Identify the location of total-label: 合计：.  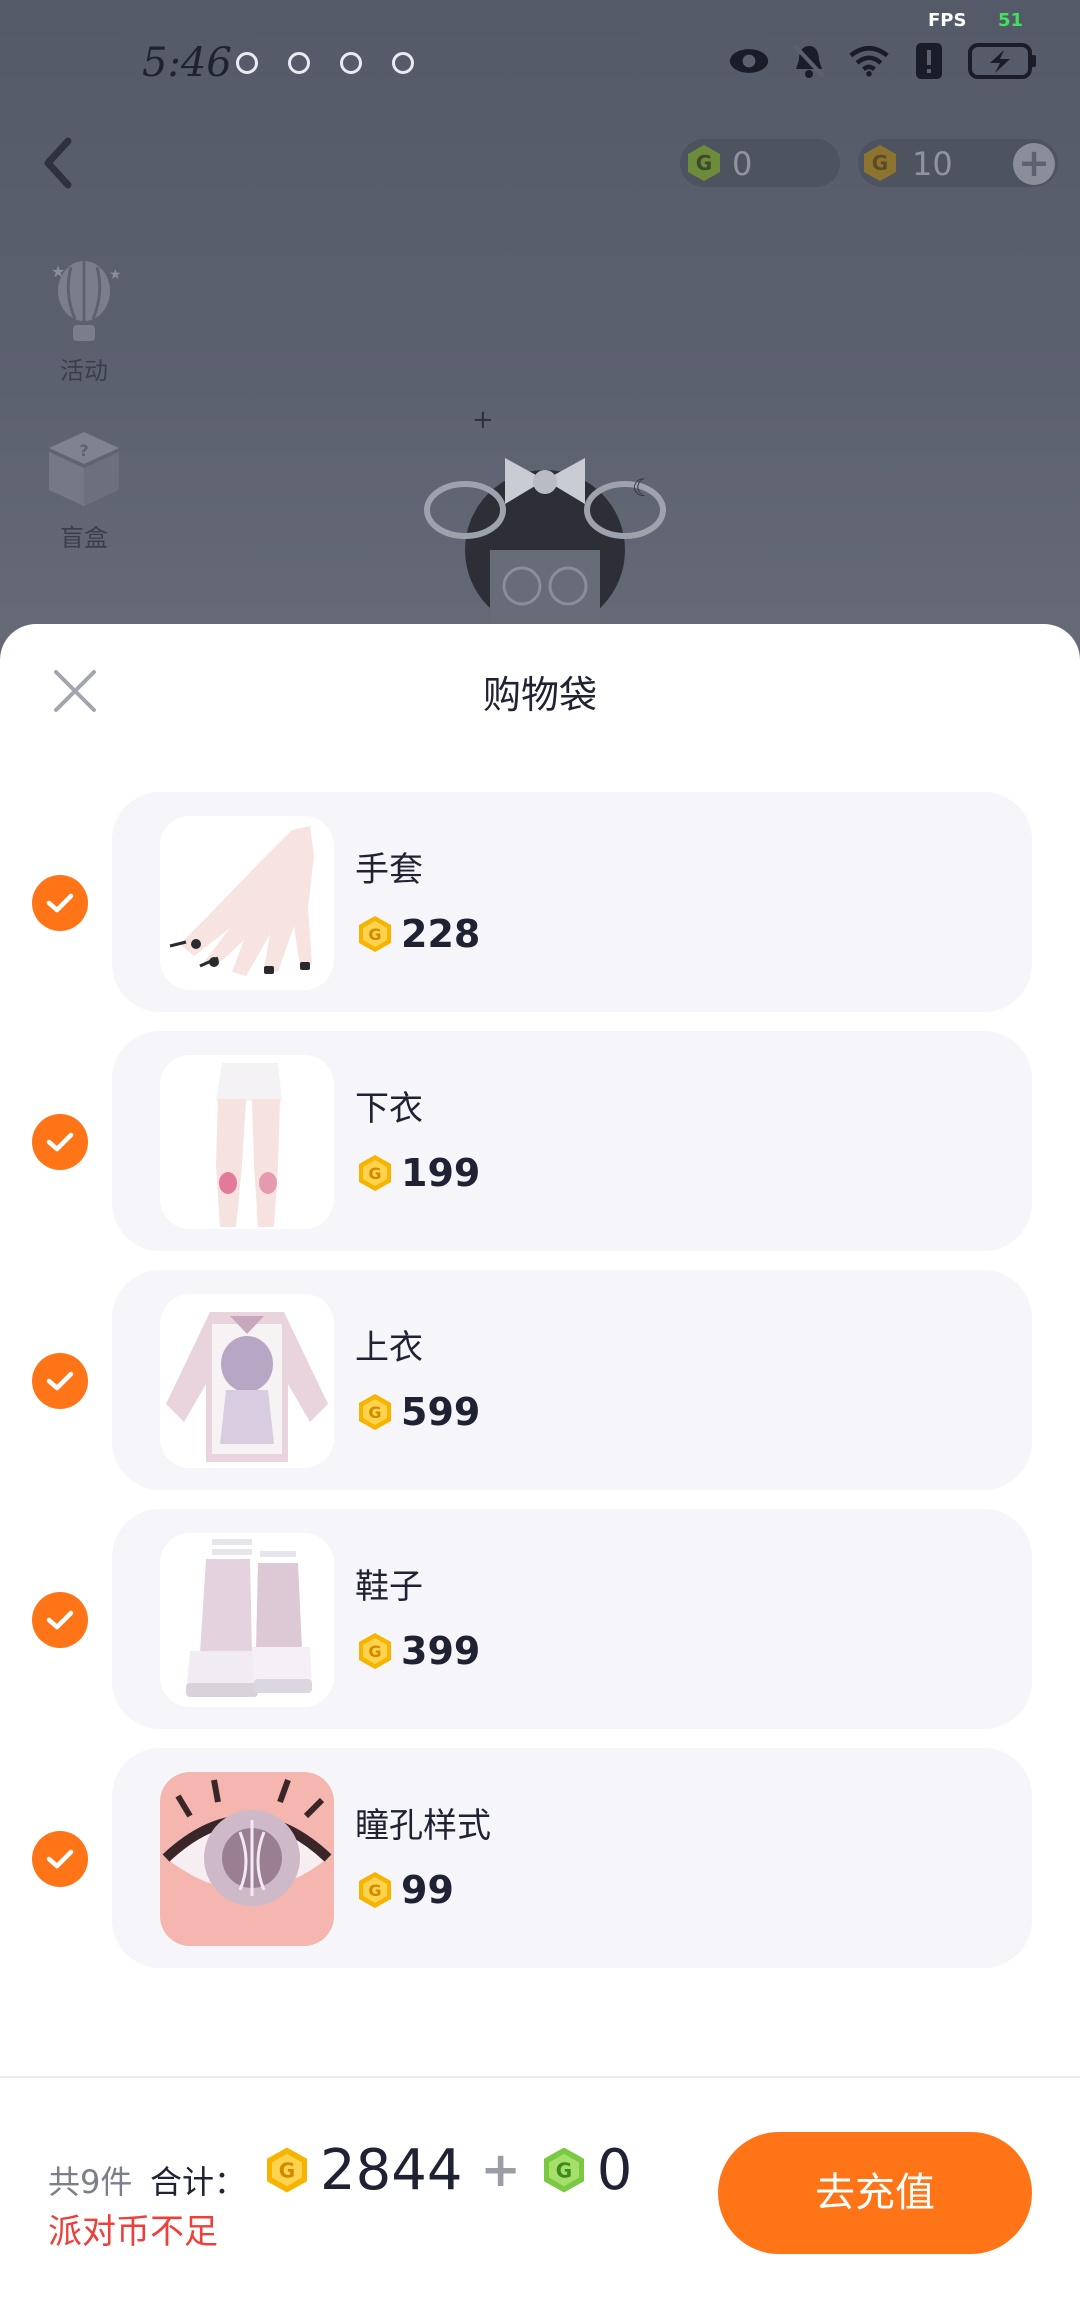
(198, 2182).